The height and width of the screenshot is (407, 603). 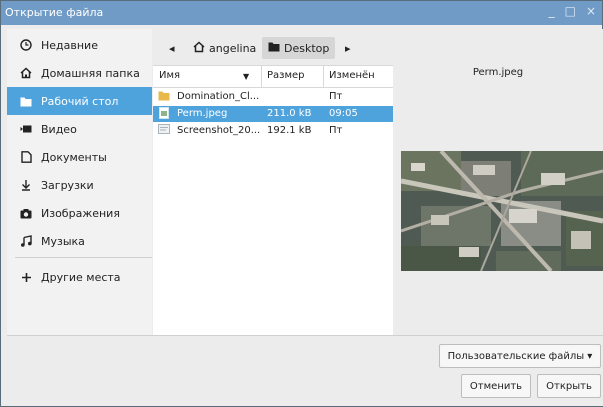 What do you see at coordinates (343, 113) in the screenshot?
I see `file-modified: 09:05` at bounding box center [343, 113].